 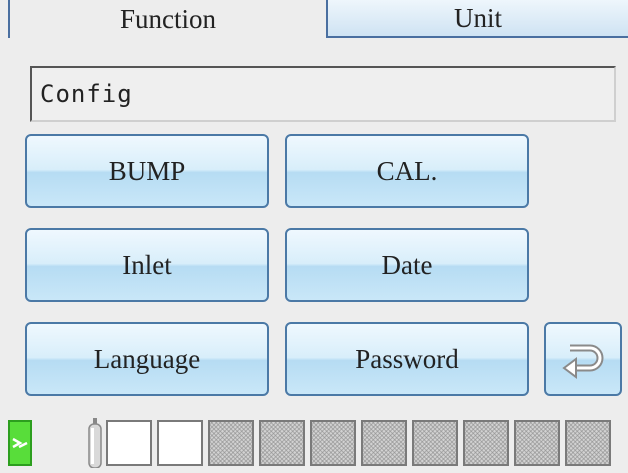 What do you see at coordinates (147, 359) in the screenshot?
I see `language-button: Language` at bounding box center [147, 359].